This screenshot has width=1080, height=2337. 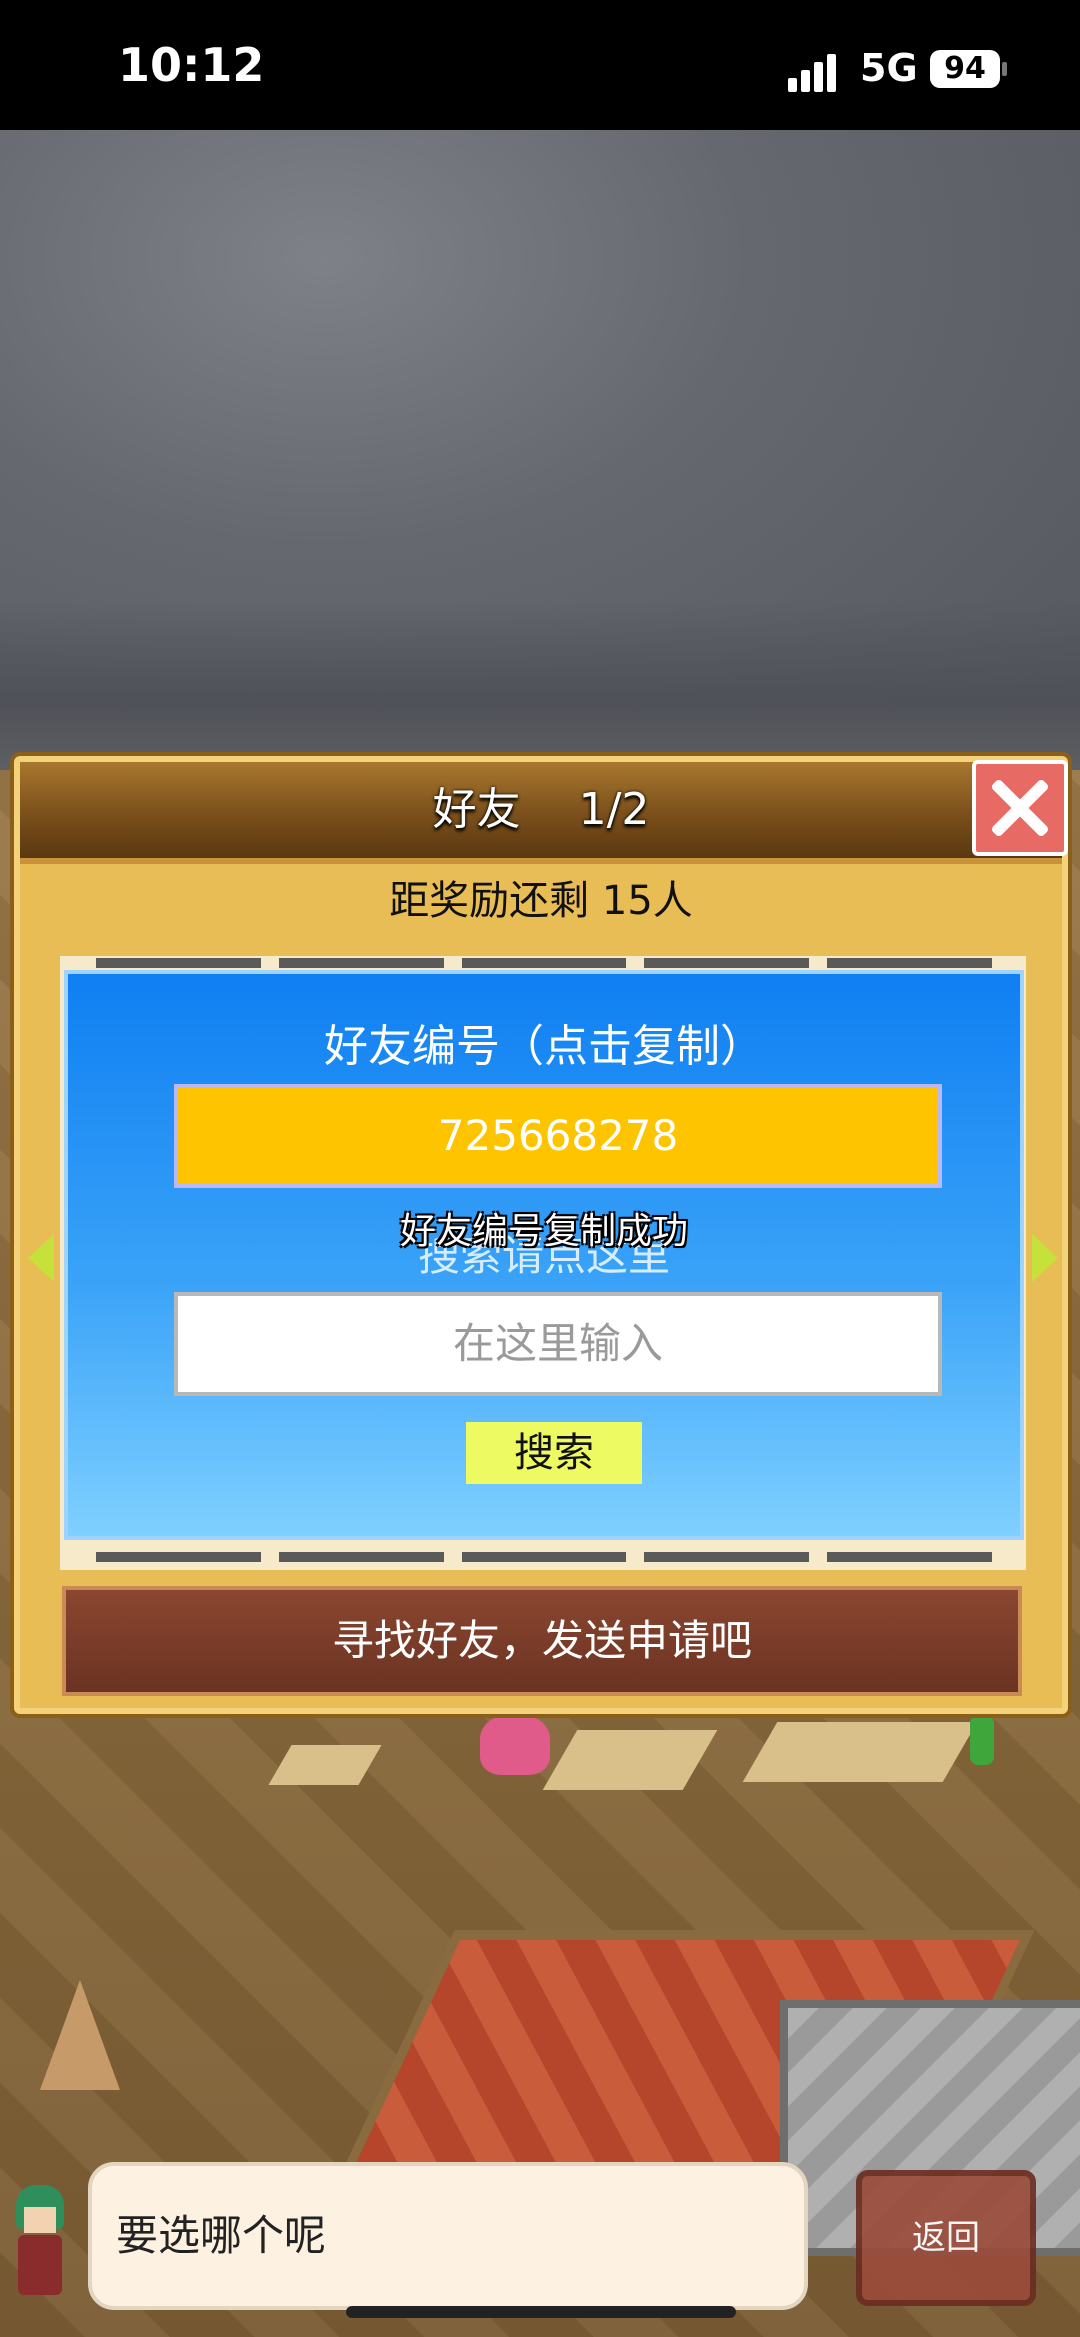 I want to click on friend-id-label: 好友编号（点击复制）, so click(x=544, y=1046).